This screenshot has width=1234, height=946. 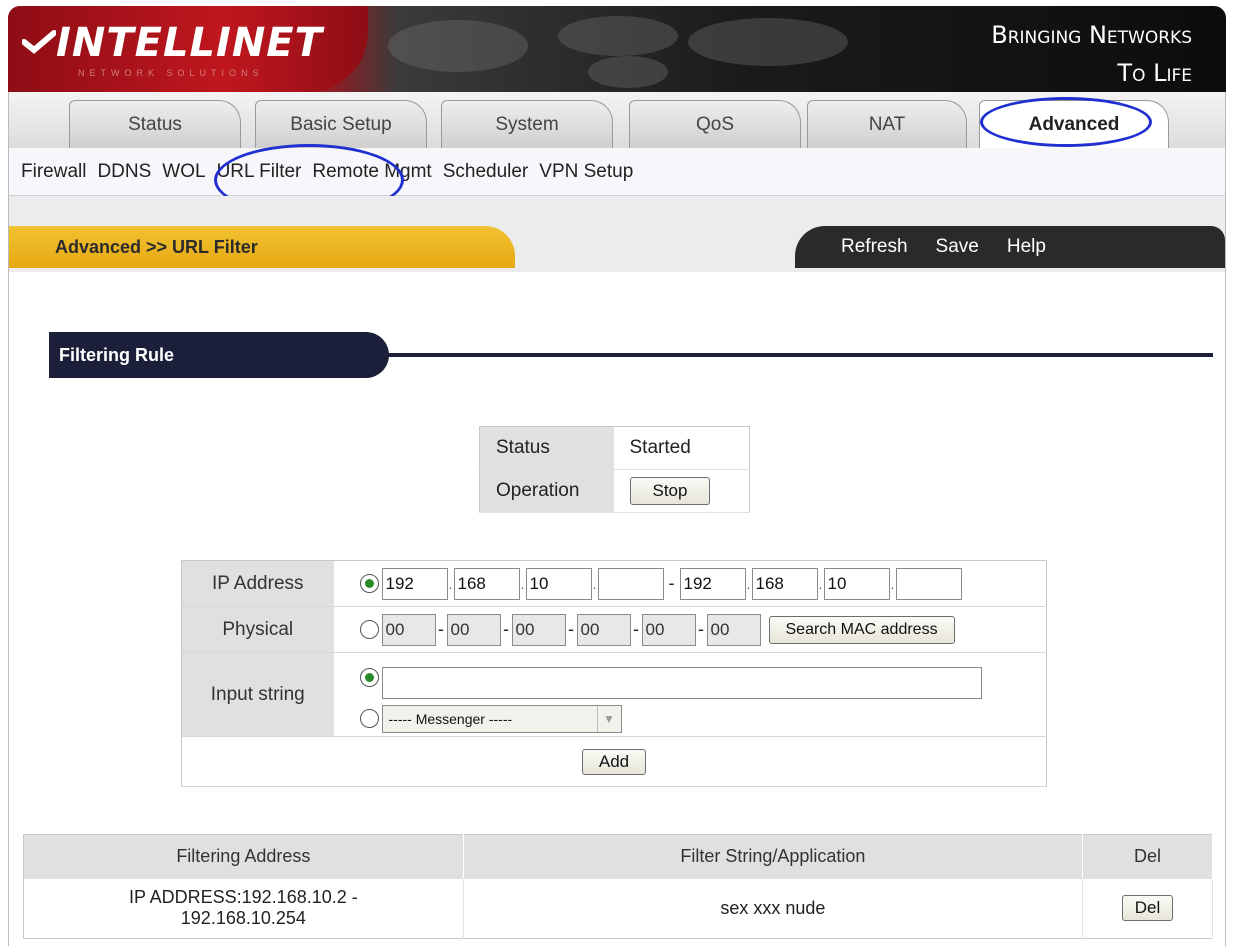 What do you see at coordinates (773, 856) in the screenshot?
I see `column-filter-string: Filter String/Application` at bounding box center [773, 856].